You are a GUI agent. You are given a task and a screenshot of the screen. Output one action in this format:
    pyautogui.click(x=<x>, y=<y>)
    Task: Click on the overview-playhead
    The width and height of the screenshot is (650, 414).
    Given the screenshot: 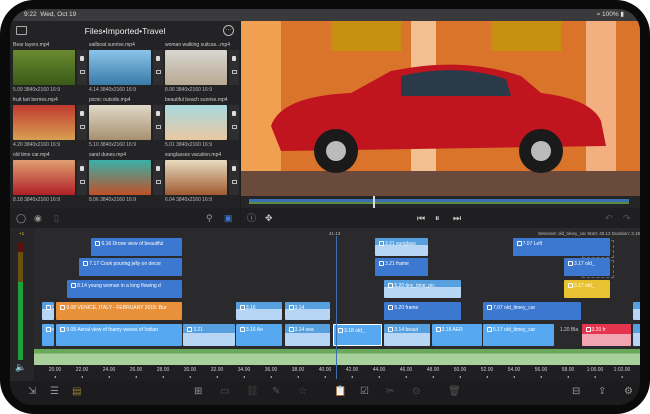 What is the action you would take?
    pyautogui.click(x=374, y=202)
    